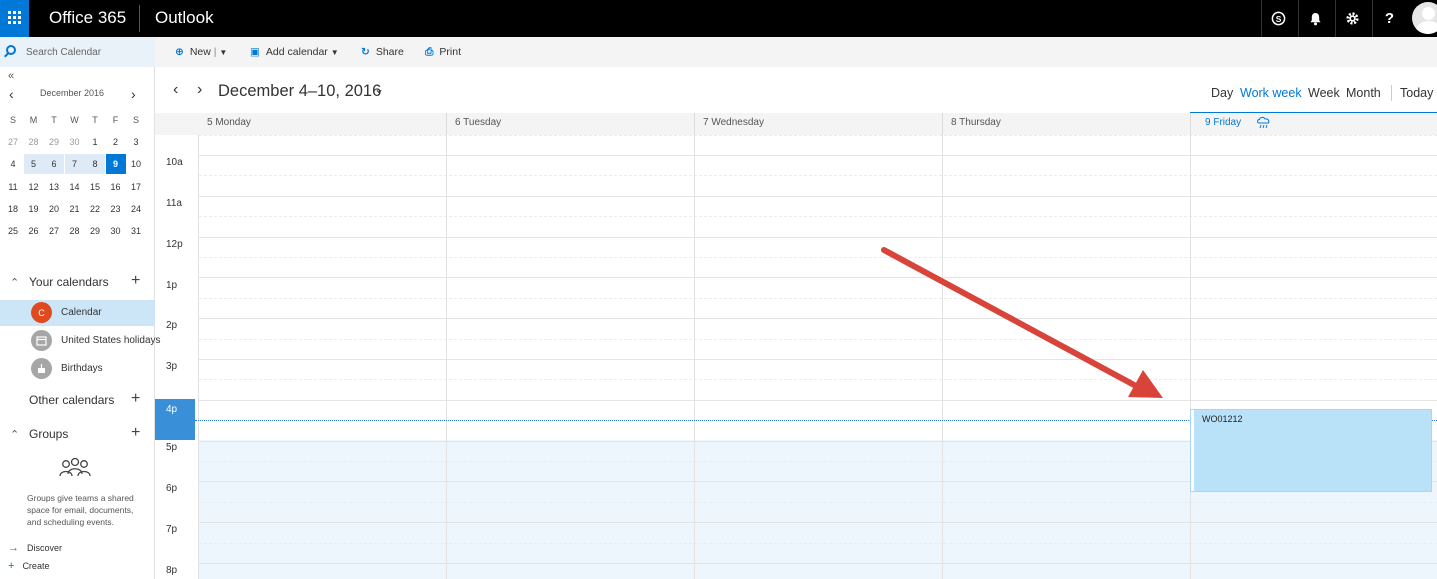  I want to click on view-month: Month, so click(1363, 93).